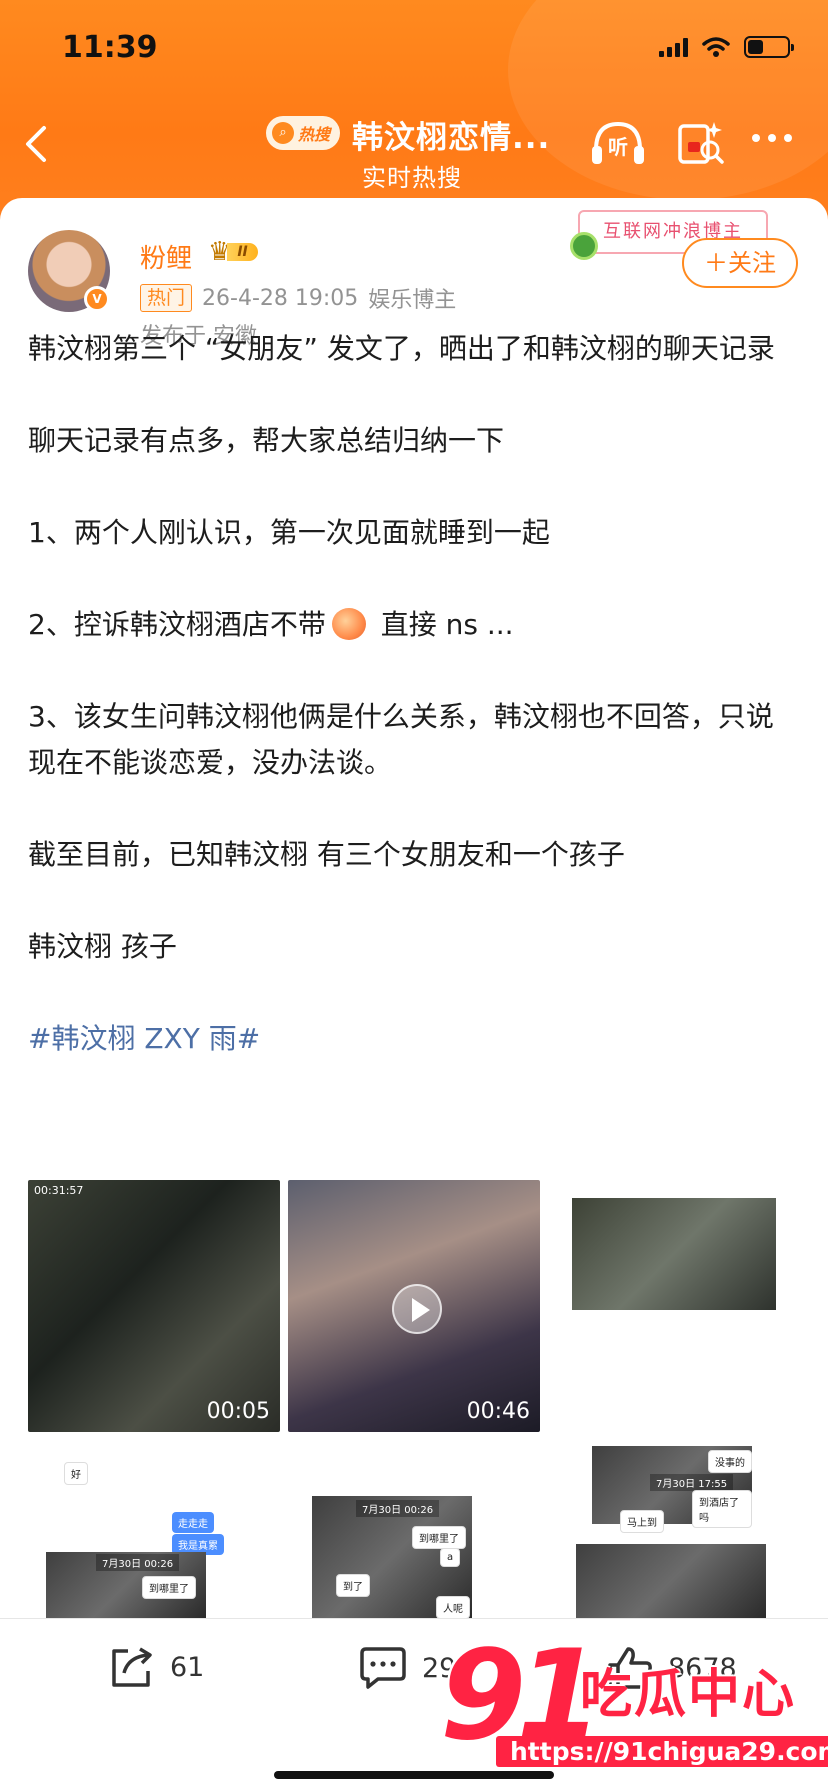 The image size is (828, 1792). What do you see at coordinates (314, 134) in the screenshot?
I see `hot-search-label: 热搜` at bounding box center [314, 134].